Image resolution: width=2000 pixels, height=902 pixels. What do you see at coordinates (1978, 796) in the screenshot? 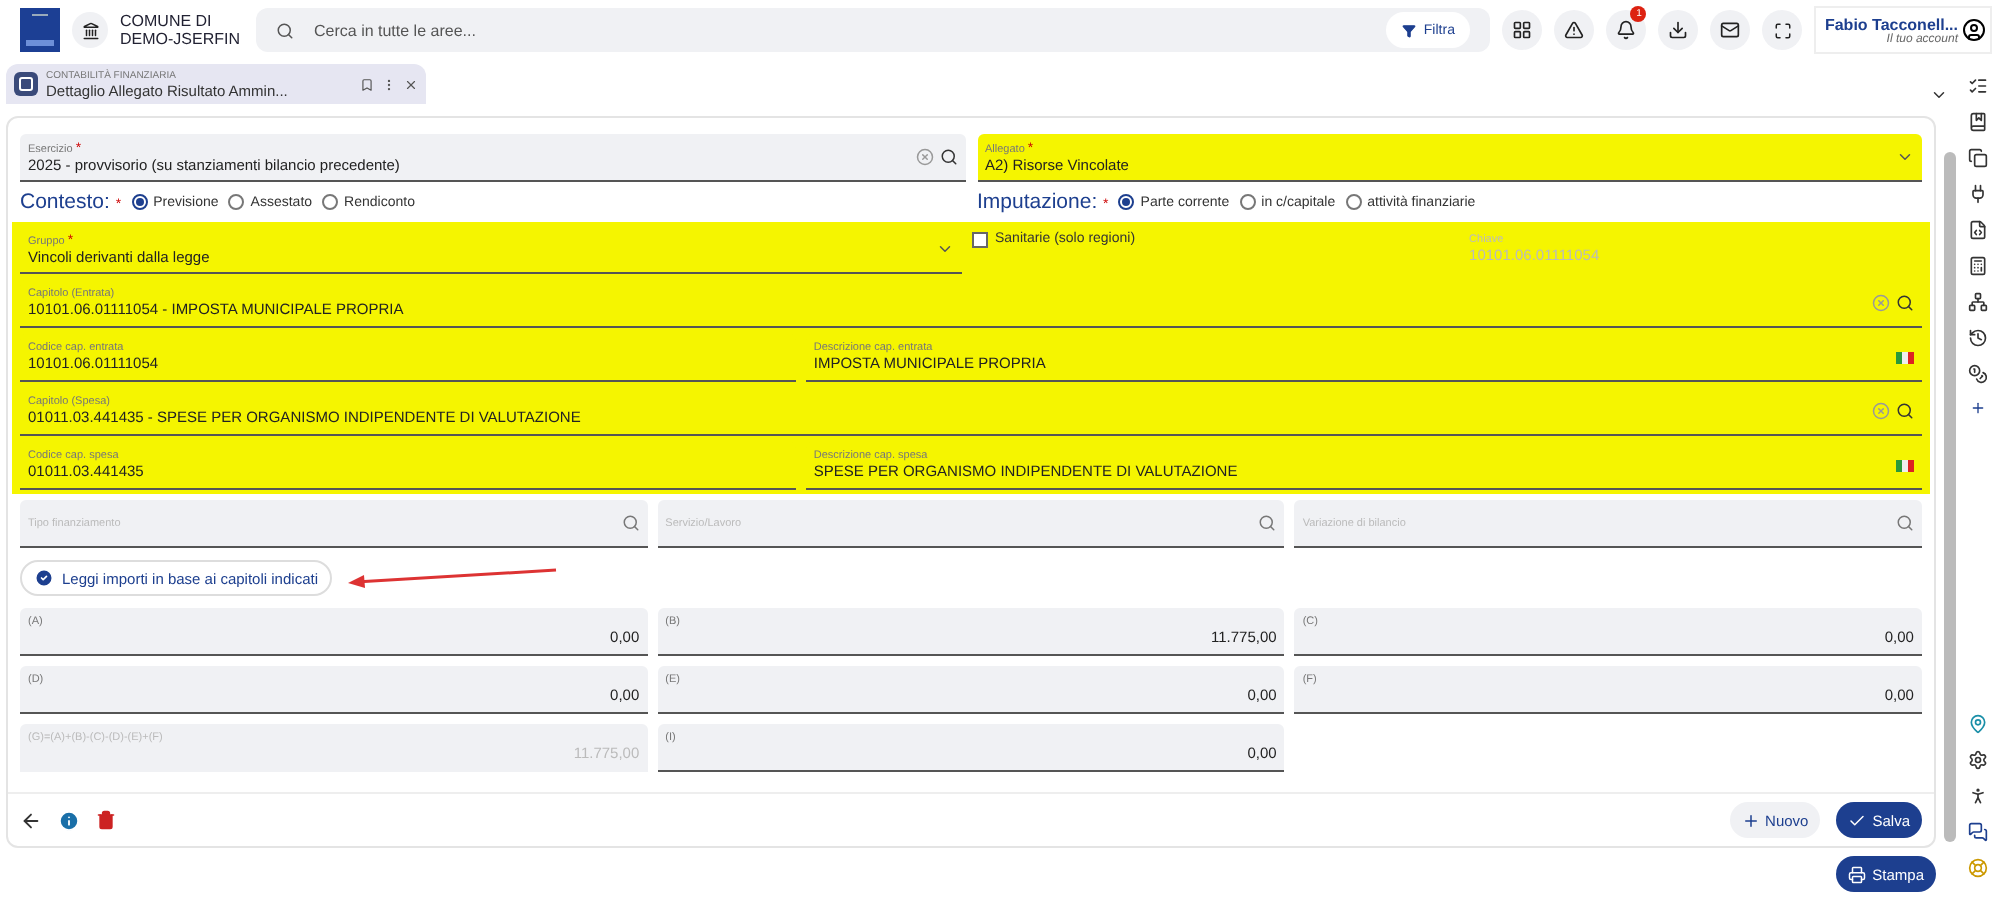
I see `accessibility-icon` at bounding box center [1978, 796].